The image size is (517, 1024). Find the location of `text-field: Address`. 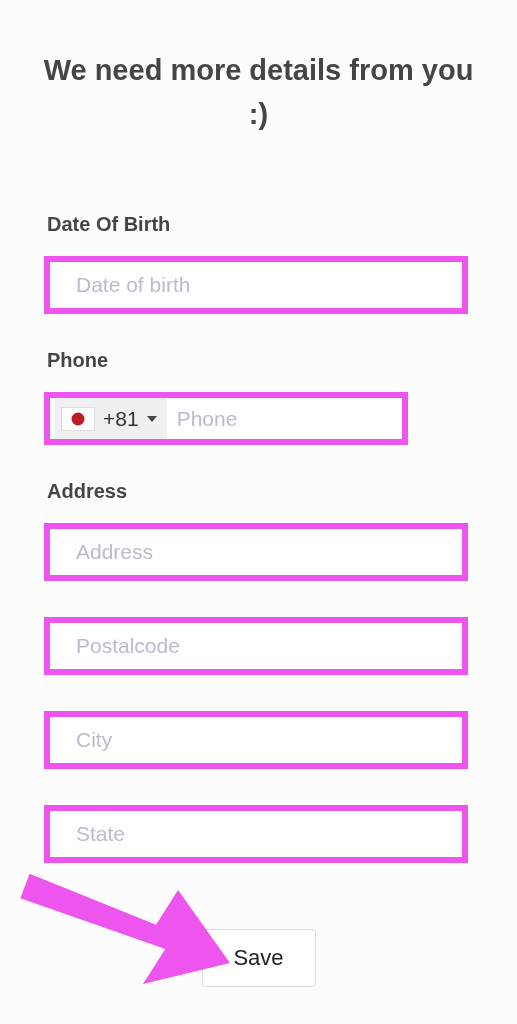

text-field: Address is located at coordinates (256, 552).